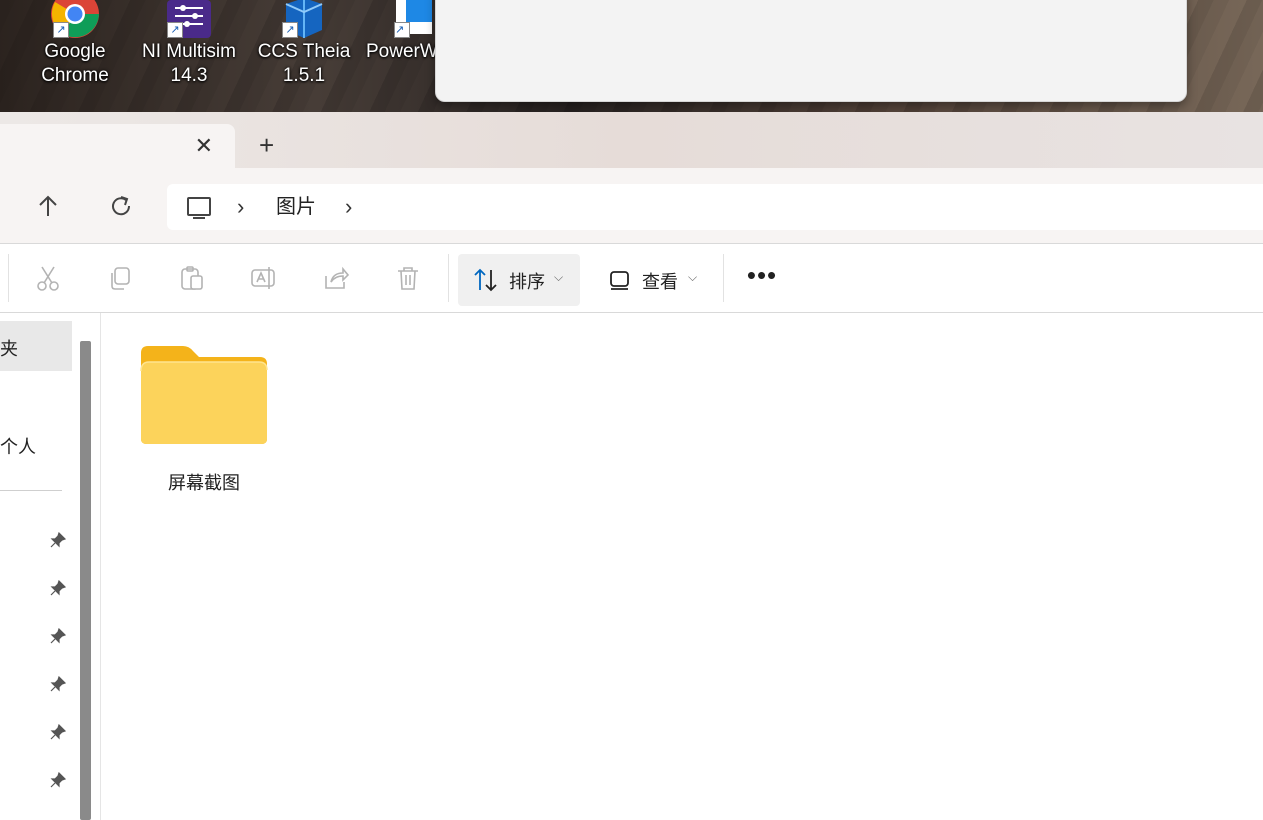 The height and width of the screenshot is (820, 1263). What do you see at coordinates (304, 63) in the screenshot?
I see `desktop-icon-label: CCS Theia 1.5.1` at bounding box center [304, 63].